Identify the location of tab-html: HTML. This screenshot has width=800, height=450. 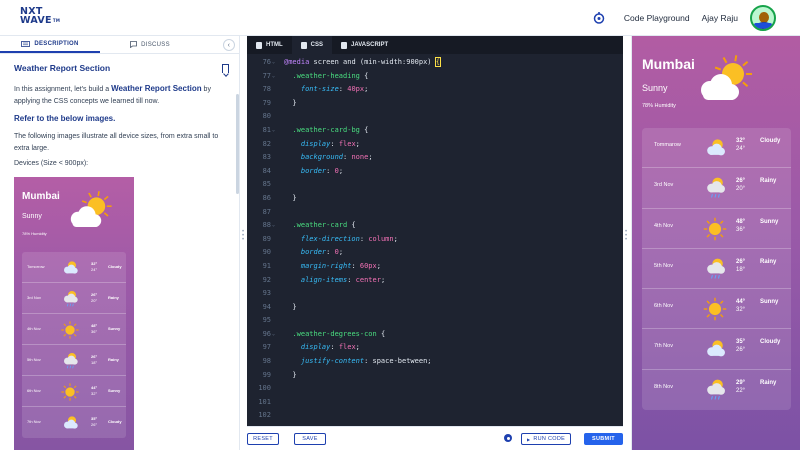
(269, 45).